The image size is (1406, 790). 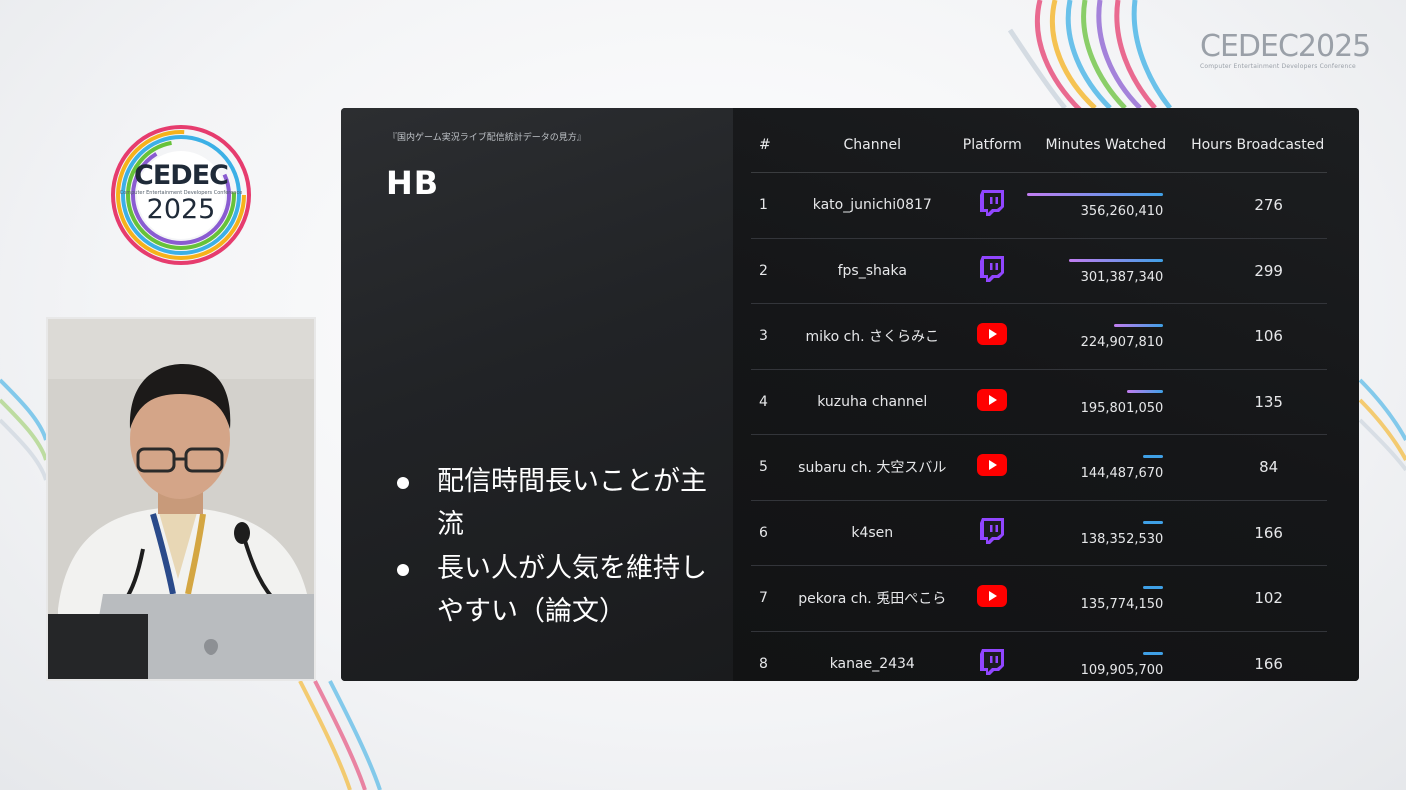 I want to click on table-row: 6 k4sen 138,352,530 166, so click(x=1039, y=533).